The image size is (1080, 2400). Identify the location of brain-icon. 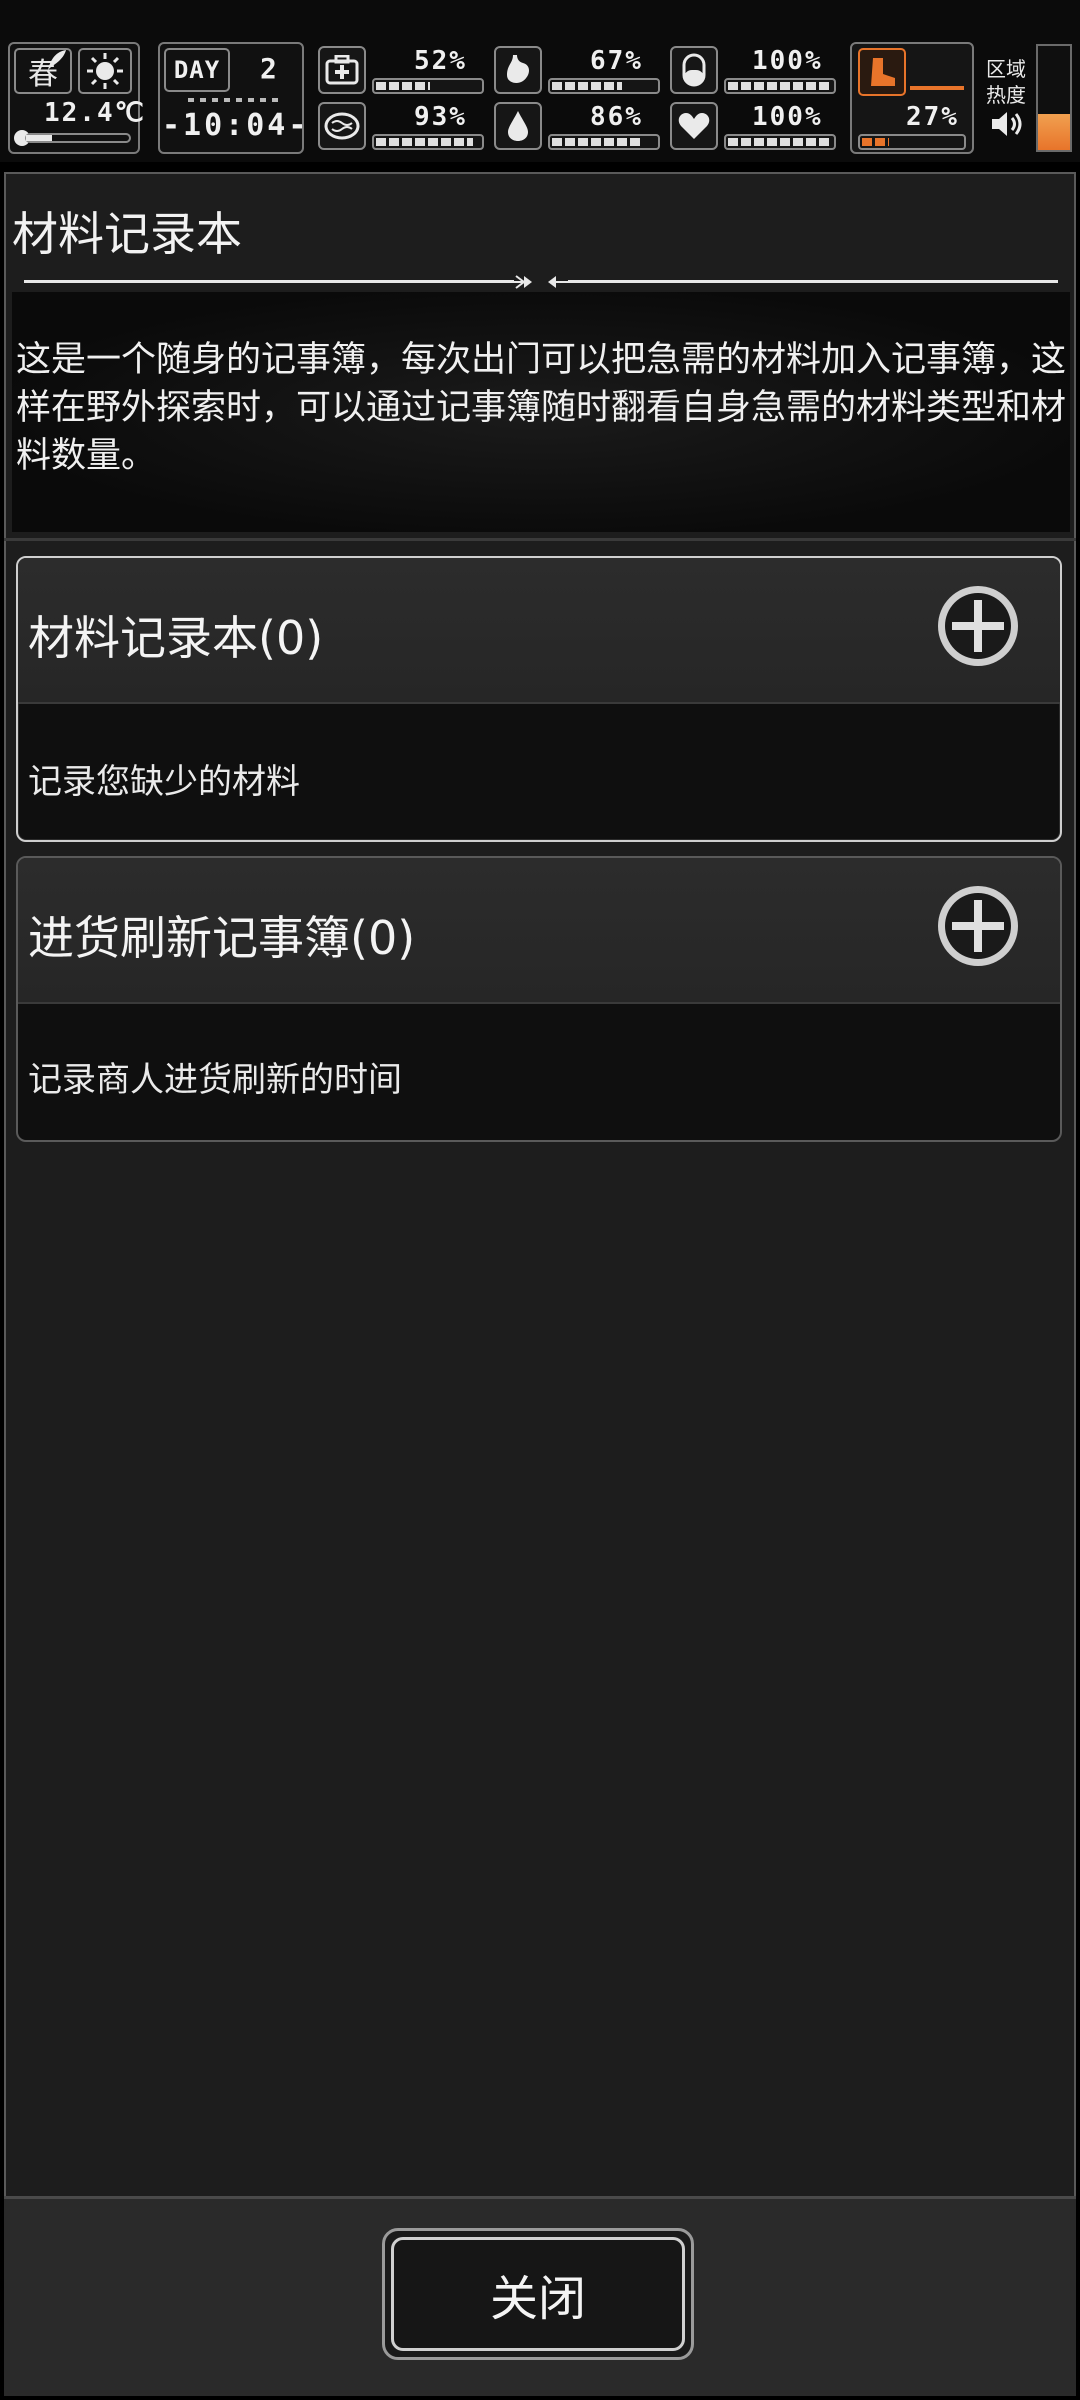
(342, 126).